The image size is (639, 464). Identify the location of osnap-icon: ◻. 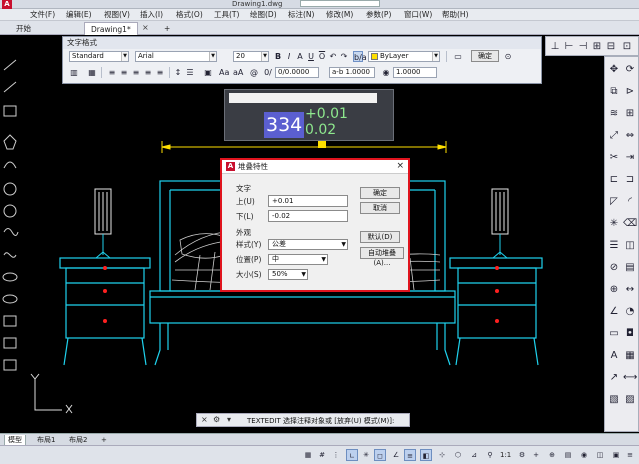
(380, 455).